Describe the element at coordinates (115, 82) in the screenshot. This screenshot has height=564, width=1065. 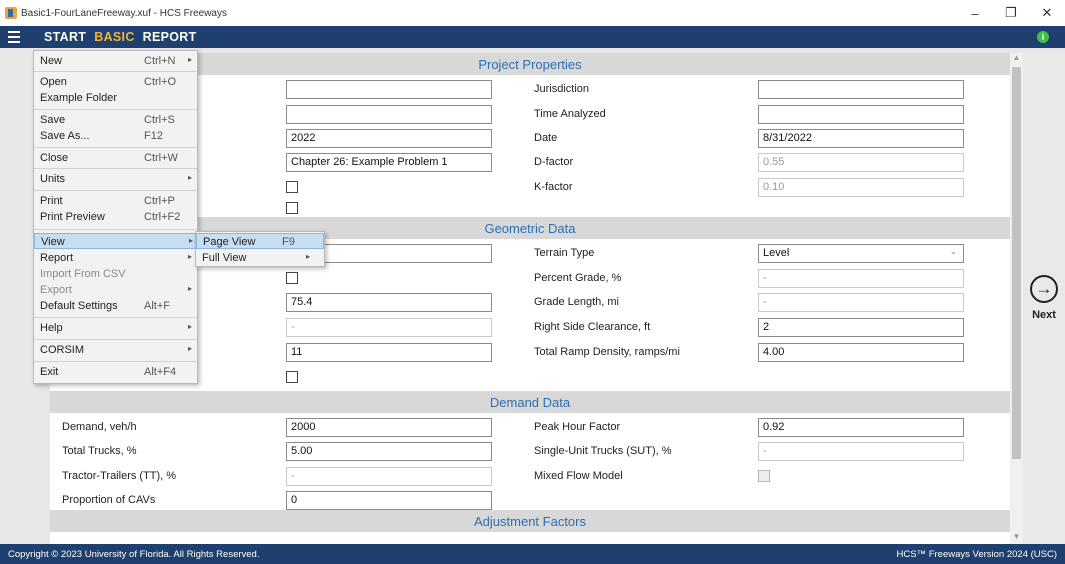
I see `menu-item-open: Open Ctrl+O` at that location.